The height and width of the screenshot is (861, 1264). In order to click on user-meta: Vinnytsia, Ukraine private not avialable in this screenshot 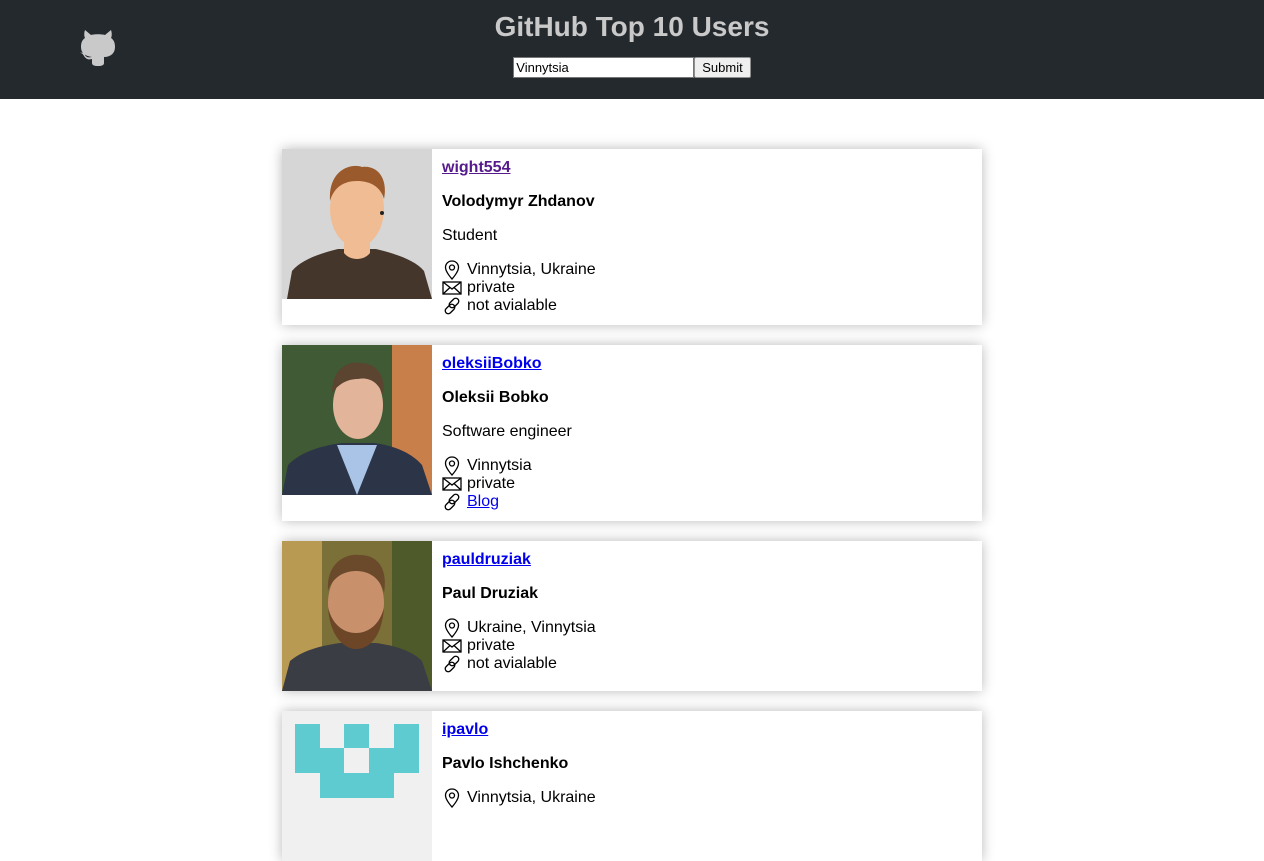, I will do `click(519, 287)`.